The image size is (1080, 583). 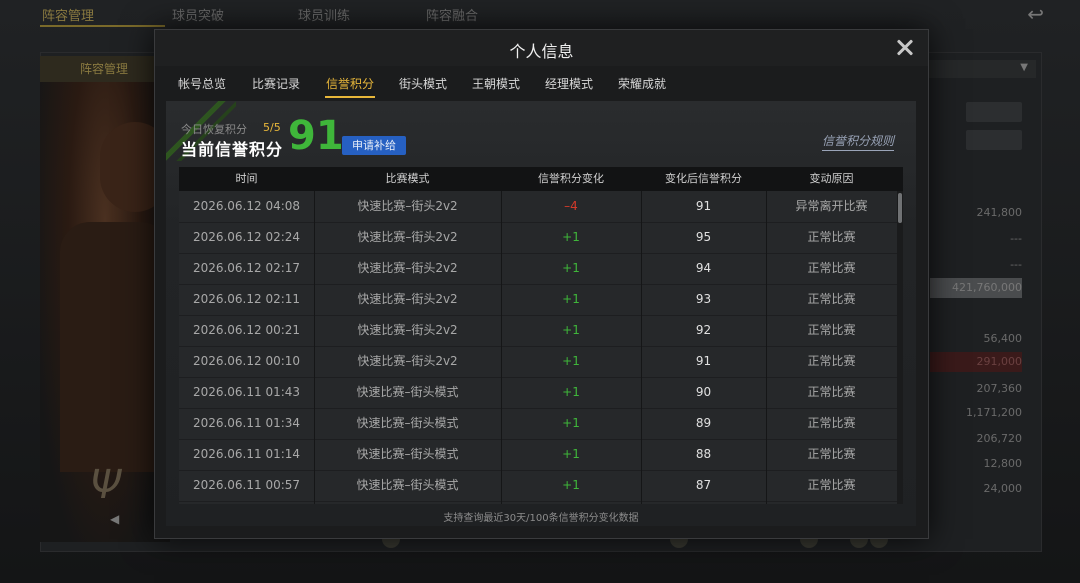 What do you see at coordinates (982, 69) in the screenshot?
I see `bg-dropdown: ▼` at bounding box center [982, 69].